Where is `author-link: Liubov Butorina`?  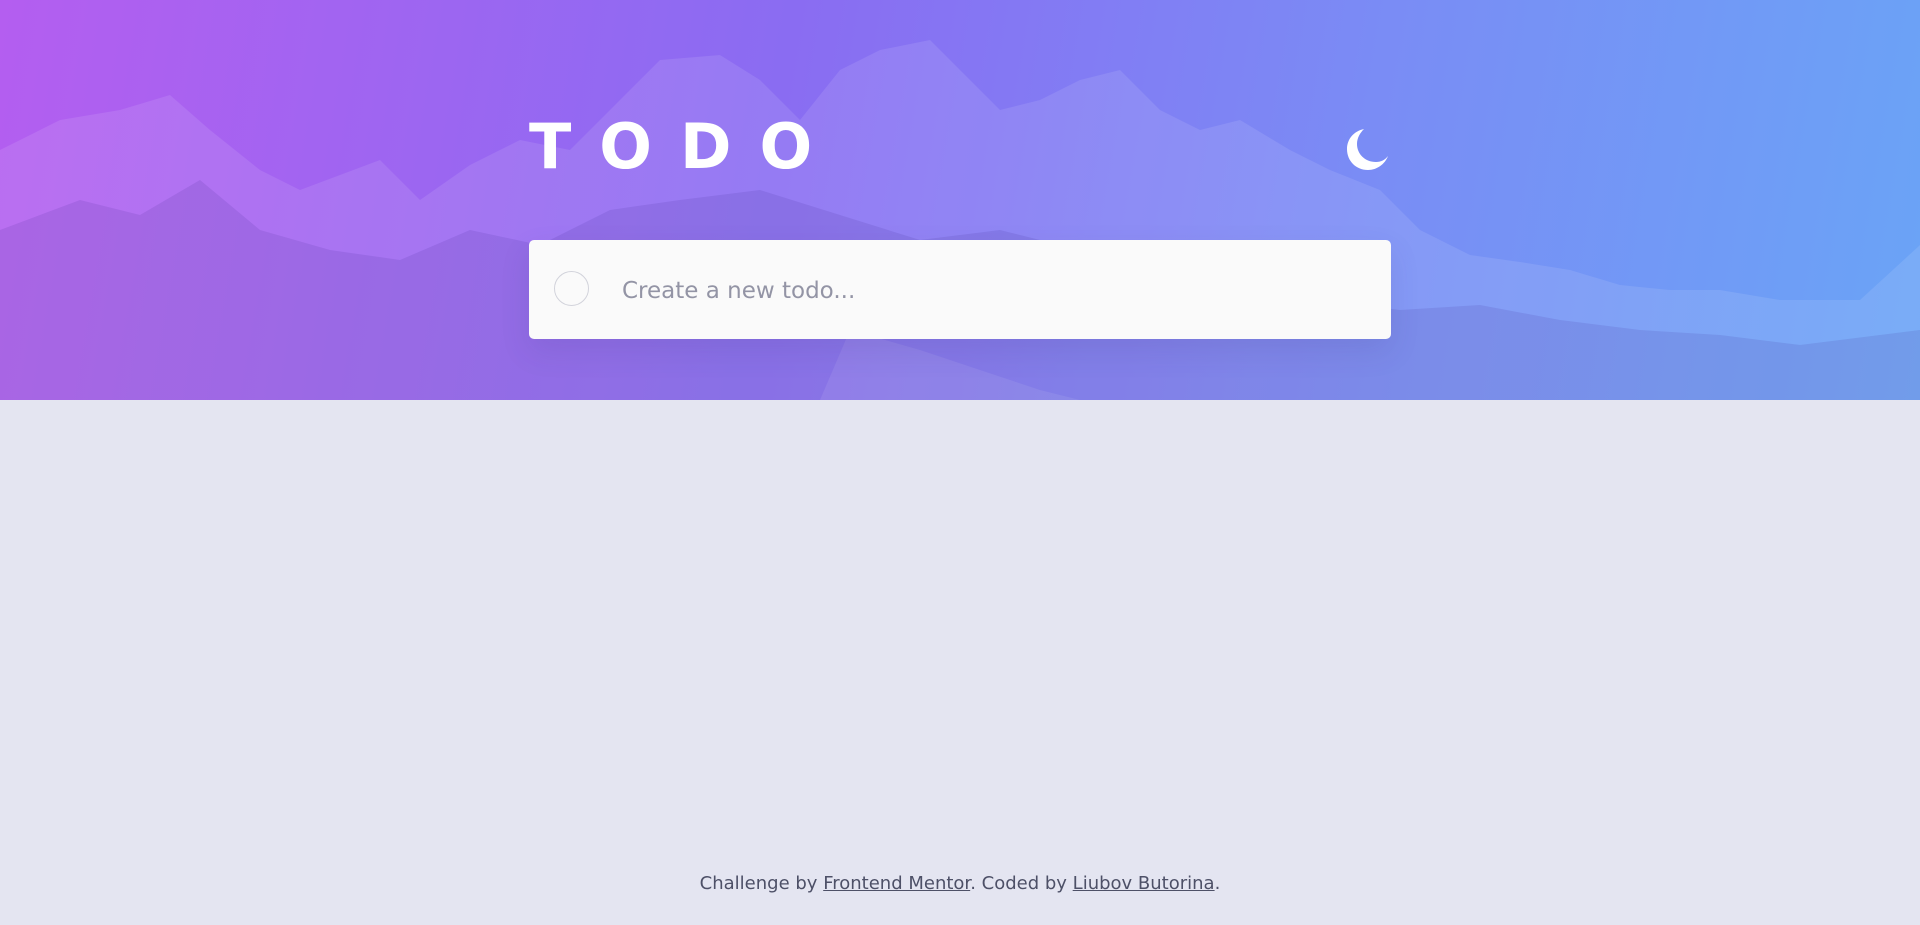
author-link: Liubov Butorina is located at coordinates (1144, 883).